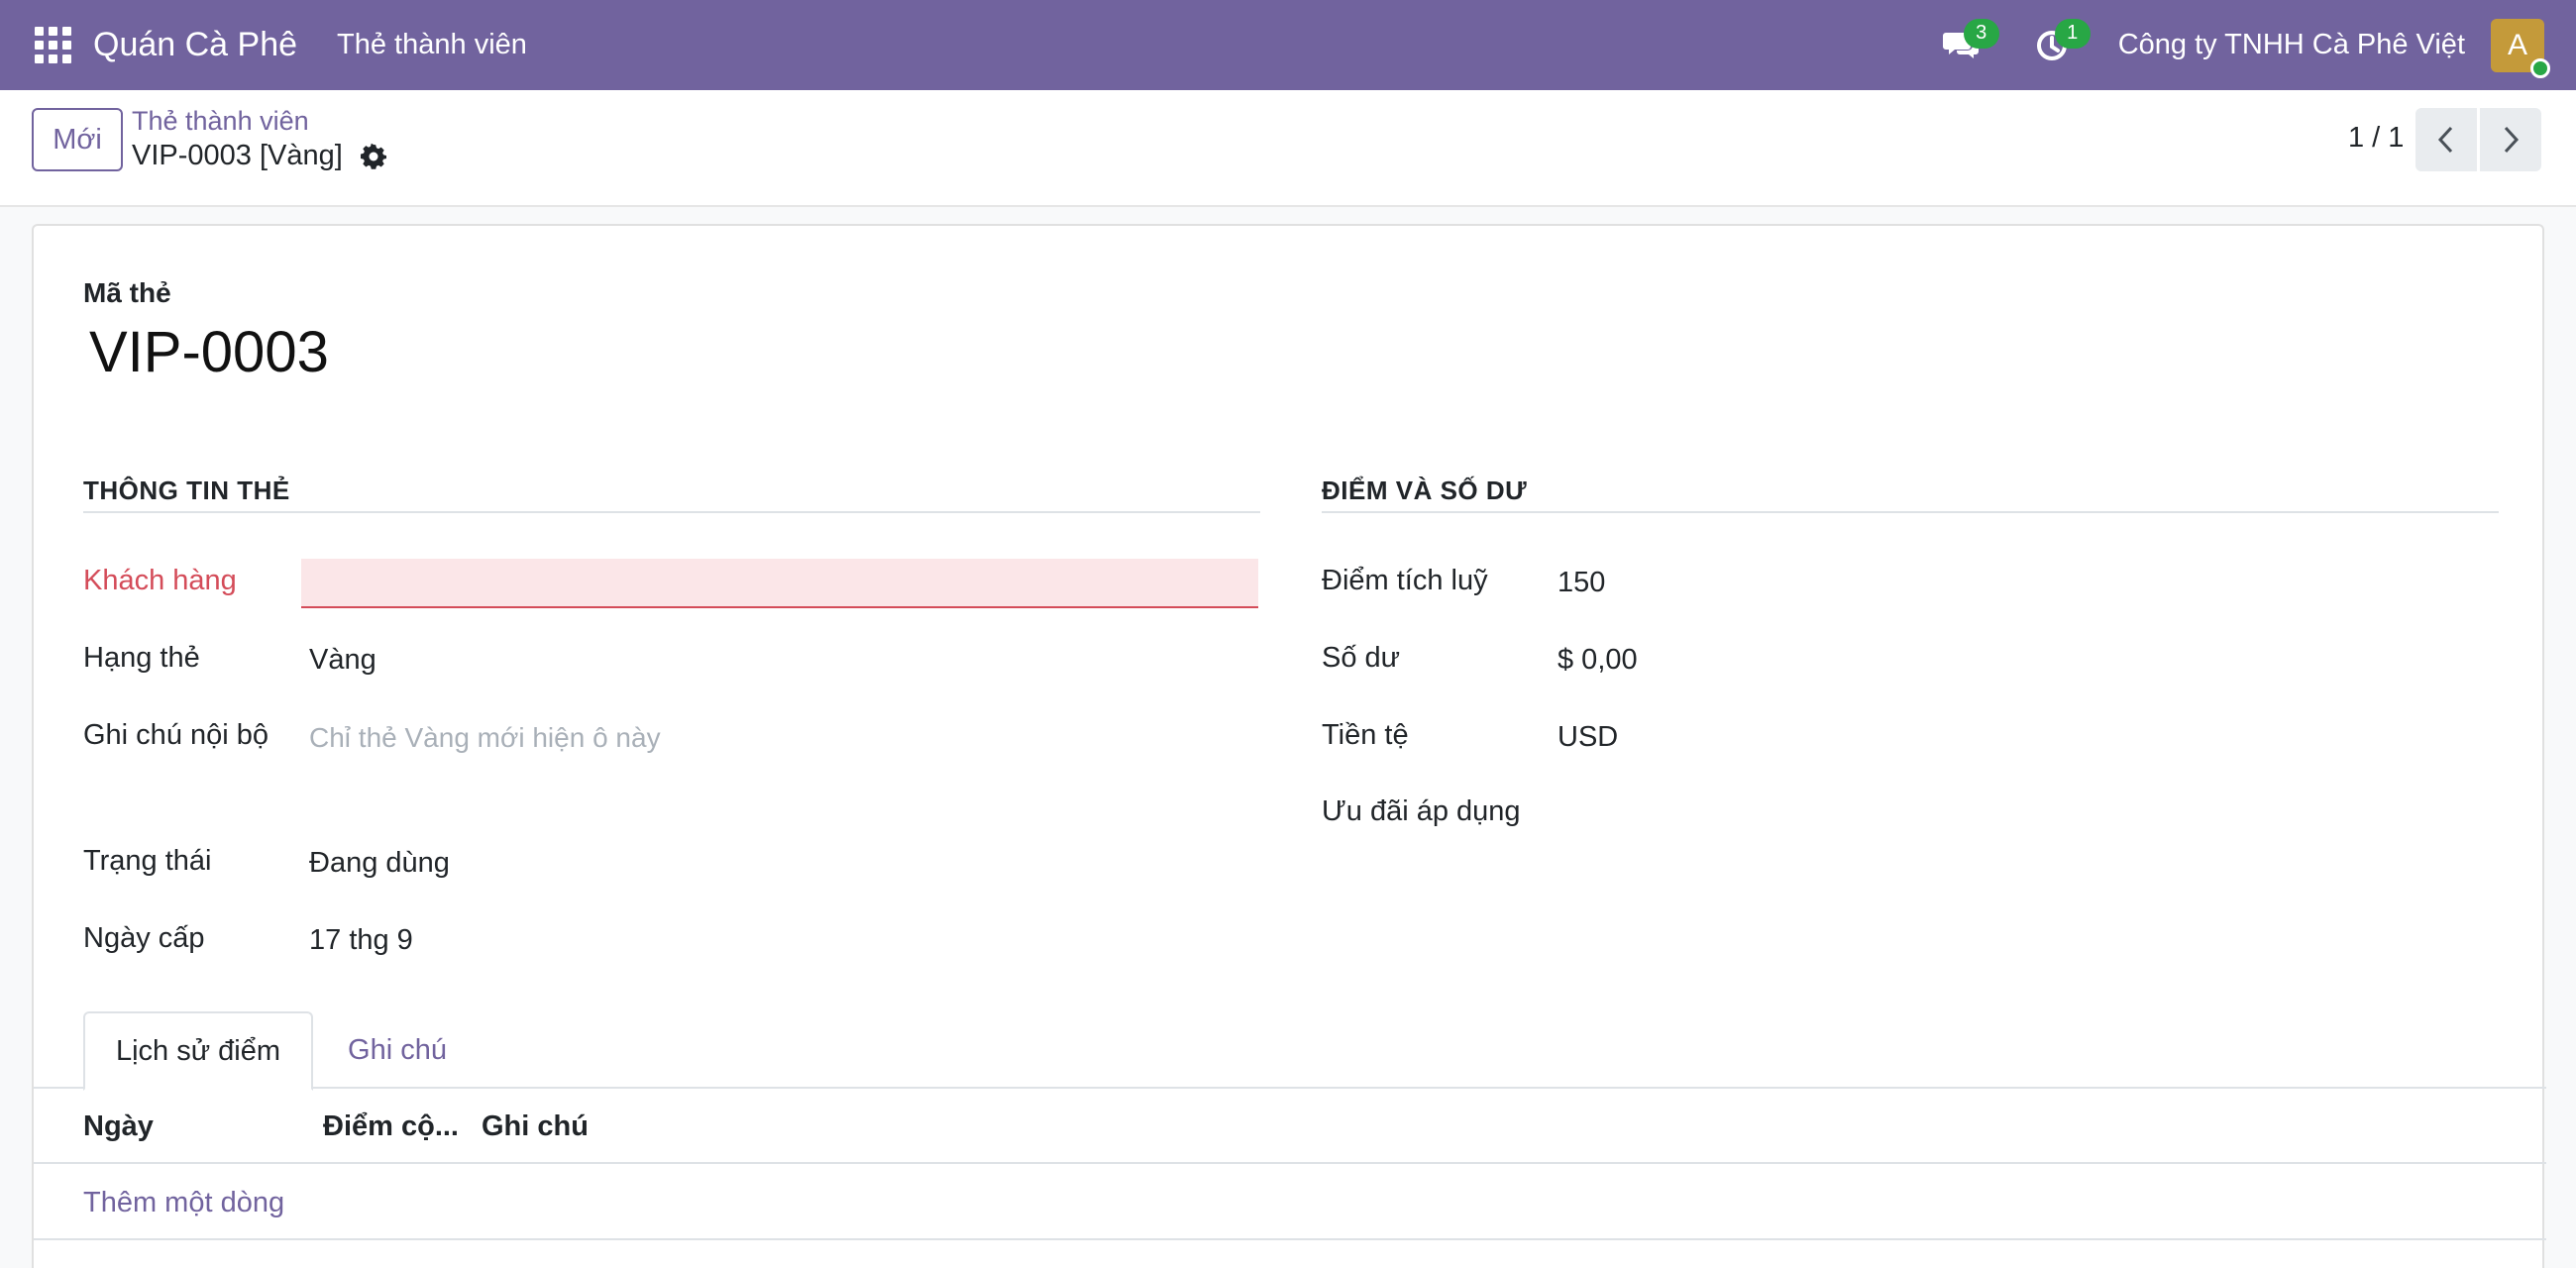  What do you see at coordinates (2072, 33) in the screenshot?
I see `activities-count-badge: 1` at bounding box center [2072, 33].